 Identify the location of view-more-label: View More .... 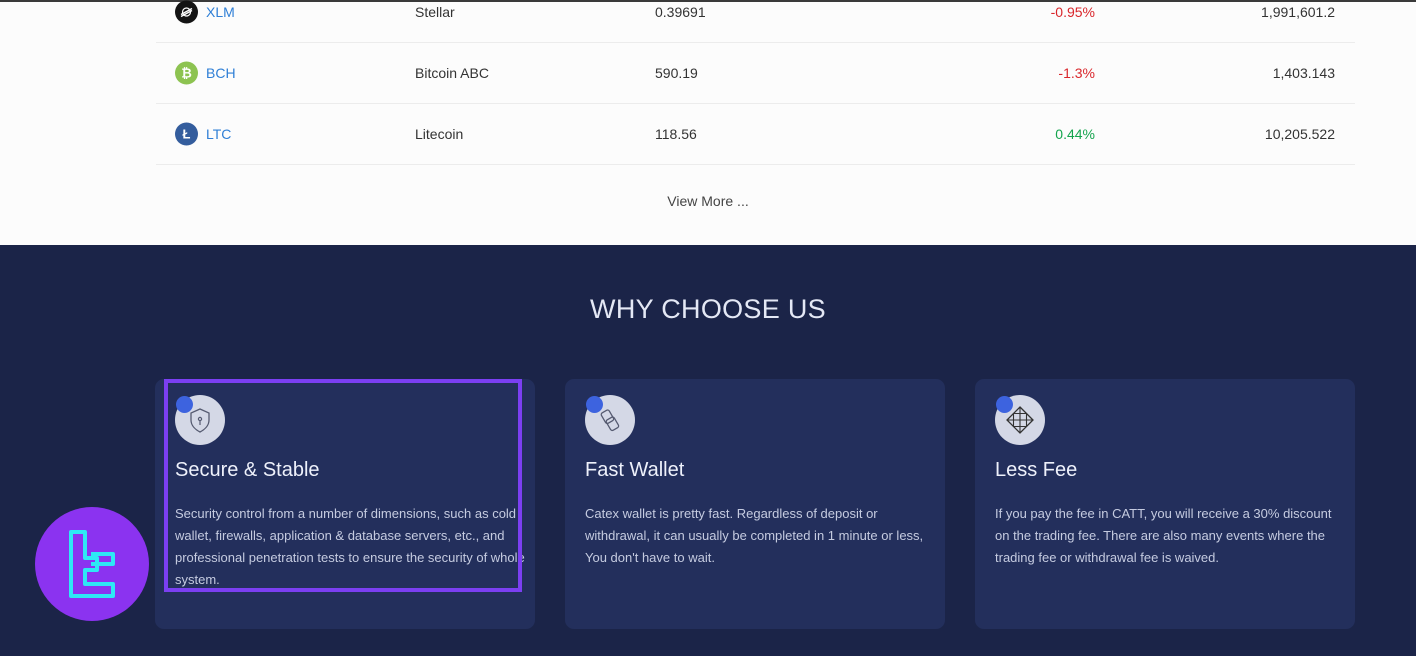
(707, 201).